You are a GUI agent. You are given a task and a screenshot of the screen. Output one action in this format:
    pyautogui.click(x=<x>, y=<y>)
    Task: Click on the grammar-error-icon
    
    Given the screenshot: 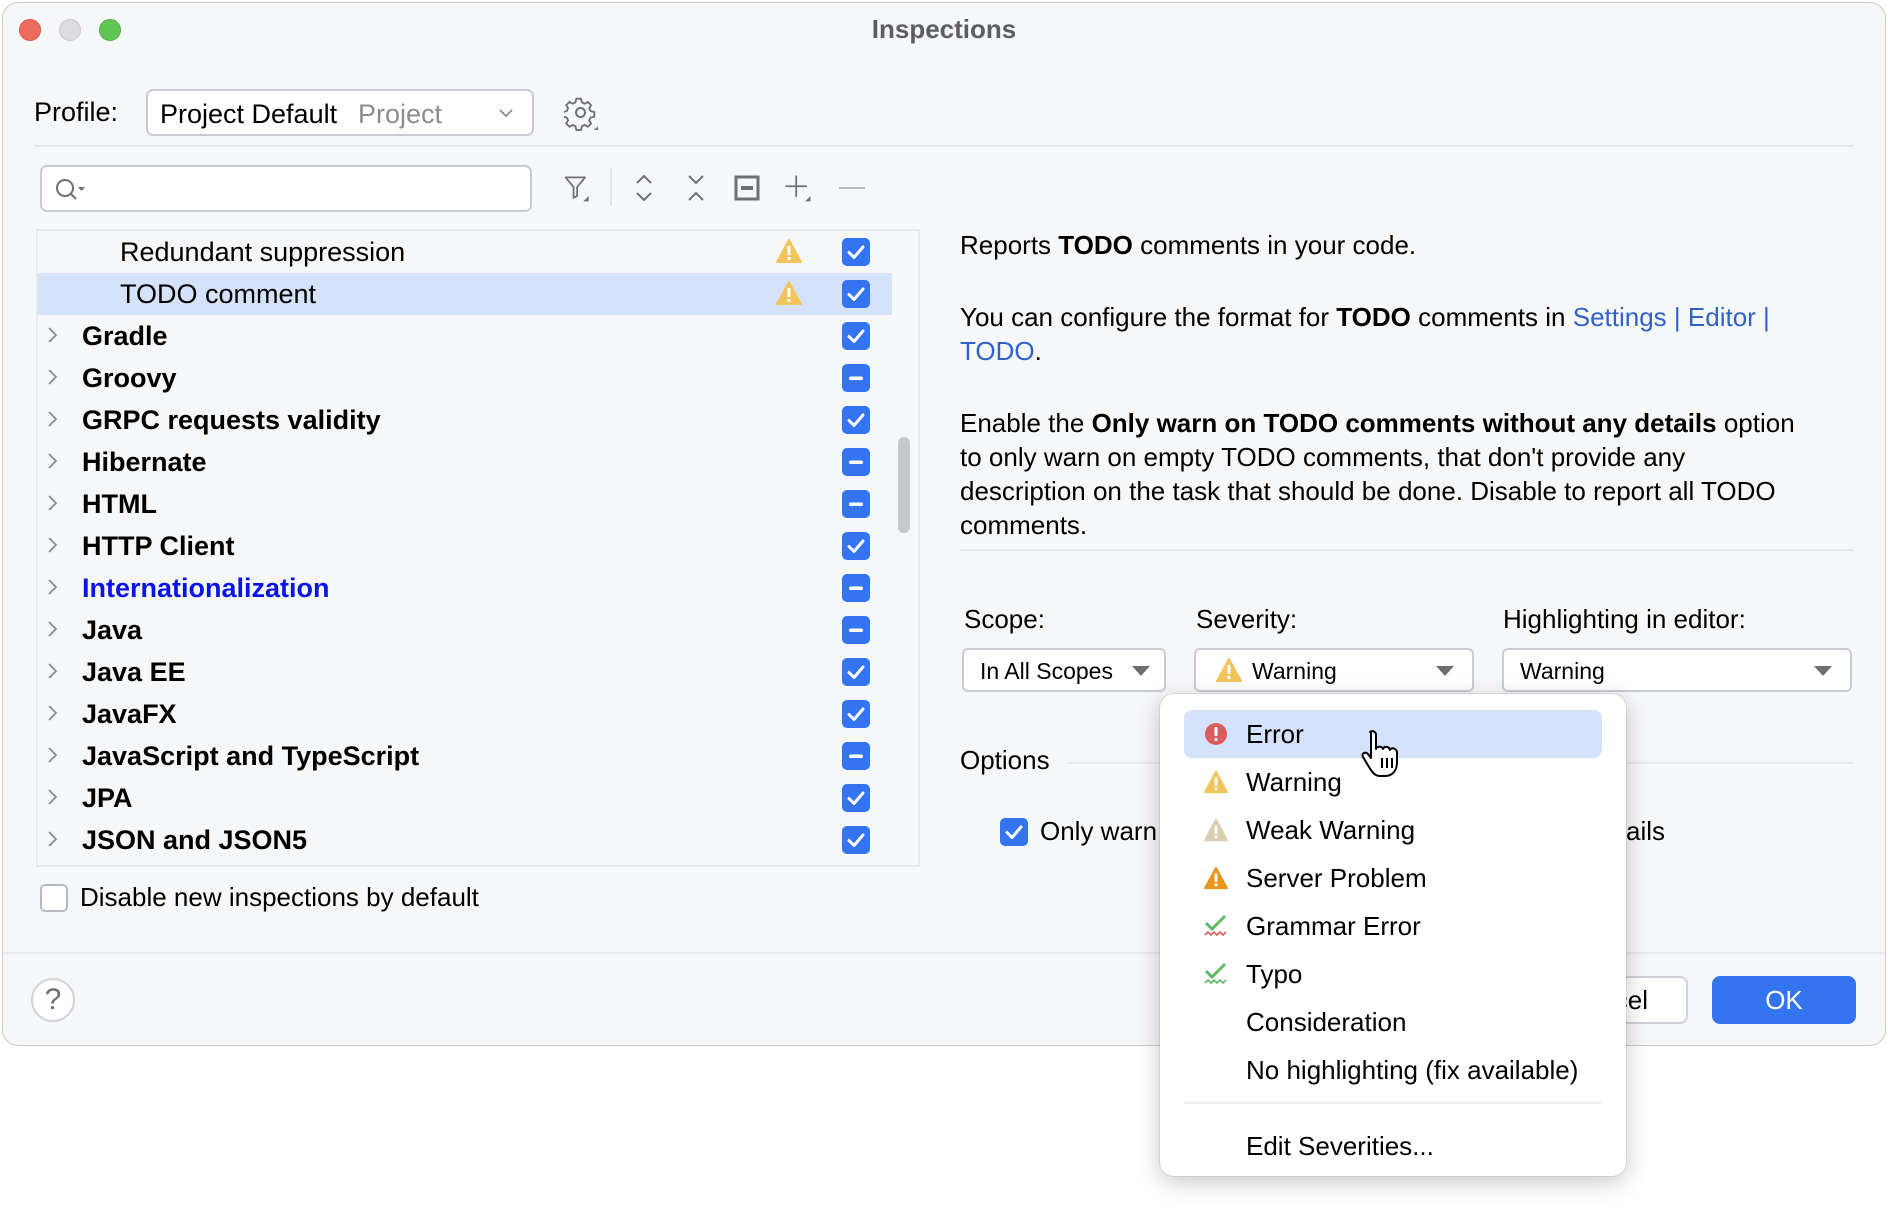 What is the action you would take?
    pyautogui.click(x=1216, y=926)
    